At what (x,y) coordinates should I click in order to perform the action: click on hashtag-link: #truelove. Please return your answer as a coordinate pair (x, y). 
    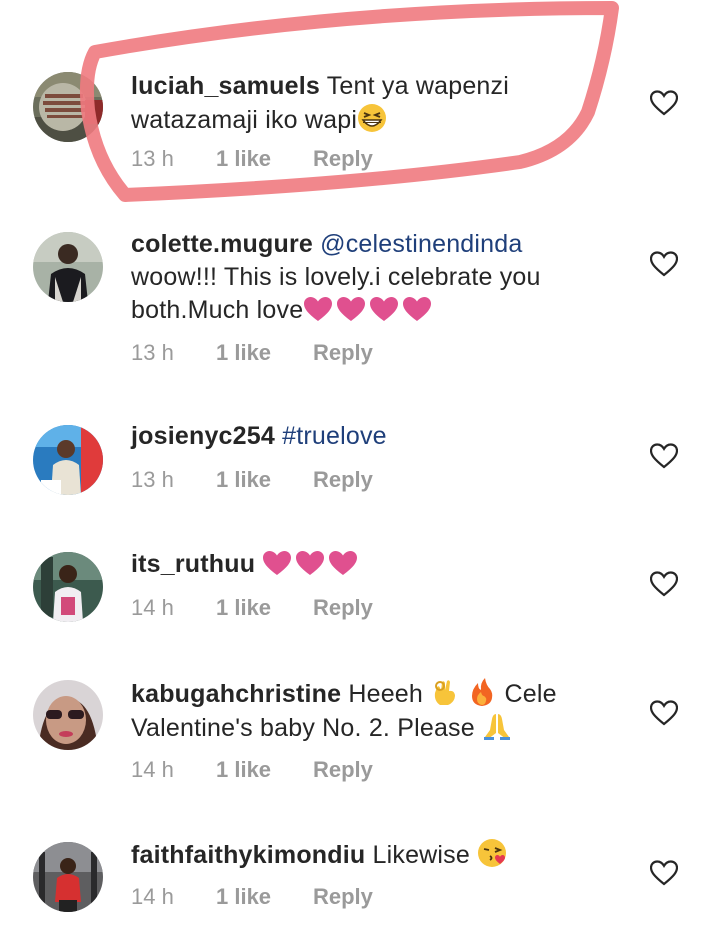
    Looking at the image, I should click on (331, 436).